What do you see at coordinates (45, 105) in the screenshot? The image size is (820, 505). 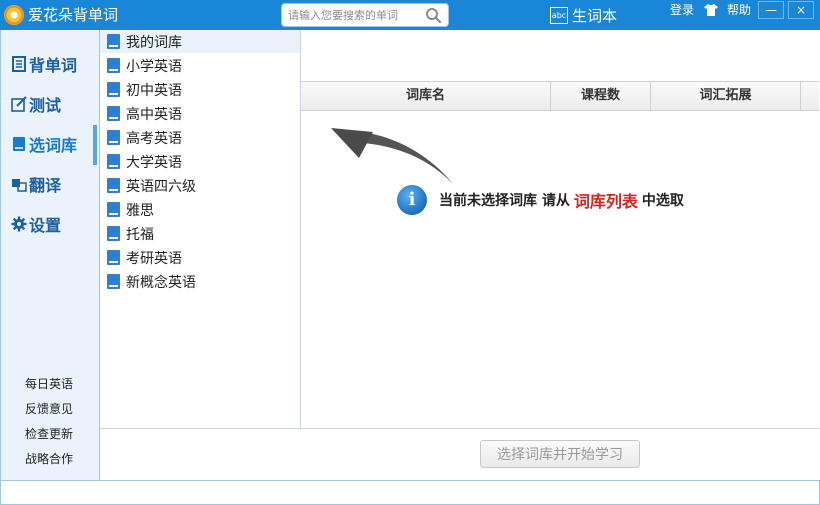 I see `nav-test-label: 测试` at bounding box center [45, 105].